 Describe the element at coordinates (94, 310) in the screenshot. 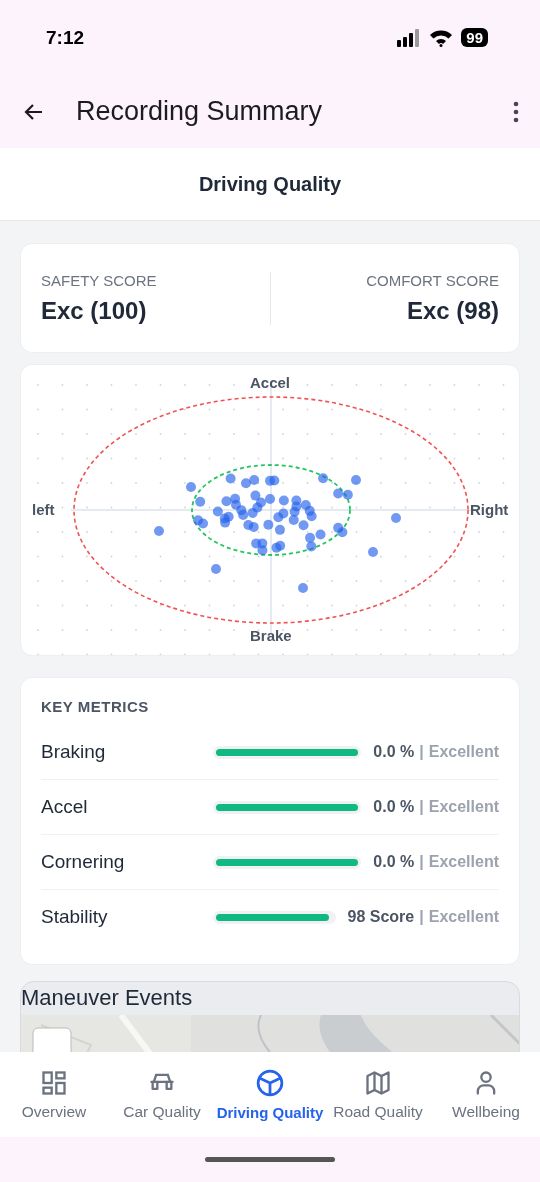

I see `score-value: Exc (100)` at that location.